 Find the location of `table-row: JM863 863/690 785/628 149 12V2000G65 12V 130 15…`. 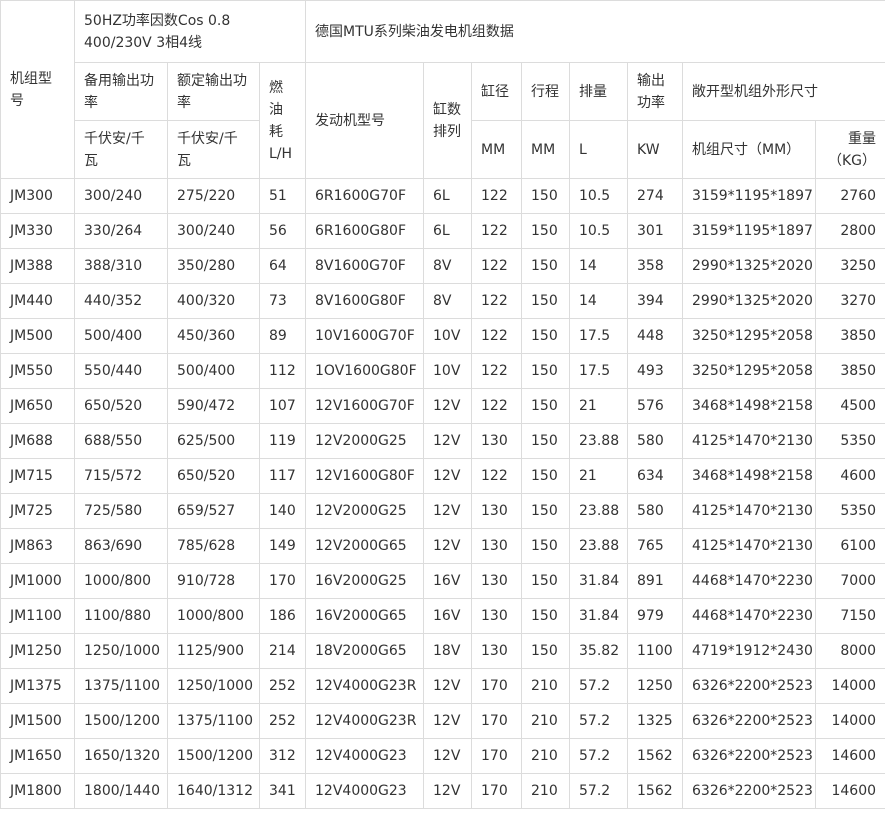

table-row: JM863 863/690 785/628 149 12V2000G65 12V 130 15… is located at coordinates (442, 546).